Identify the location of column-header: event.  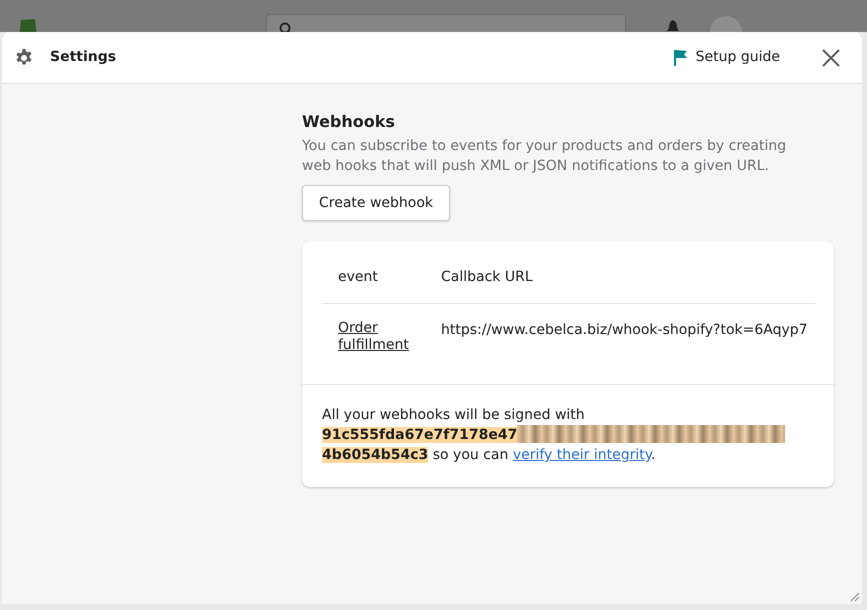
(358, 277).